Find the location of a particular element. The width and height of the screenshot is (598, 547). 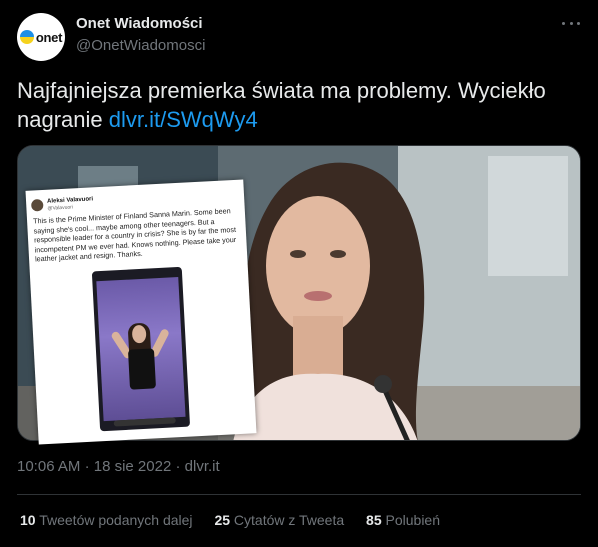

quotes-stat: 25 Cytatów z Tweeta is located at coordinates (279, 520).